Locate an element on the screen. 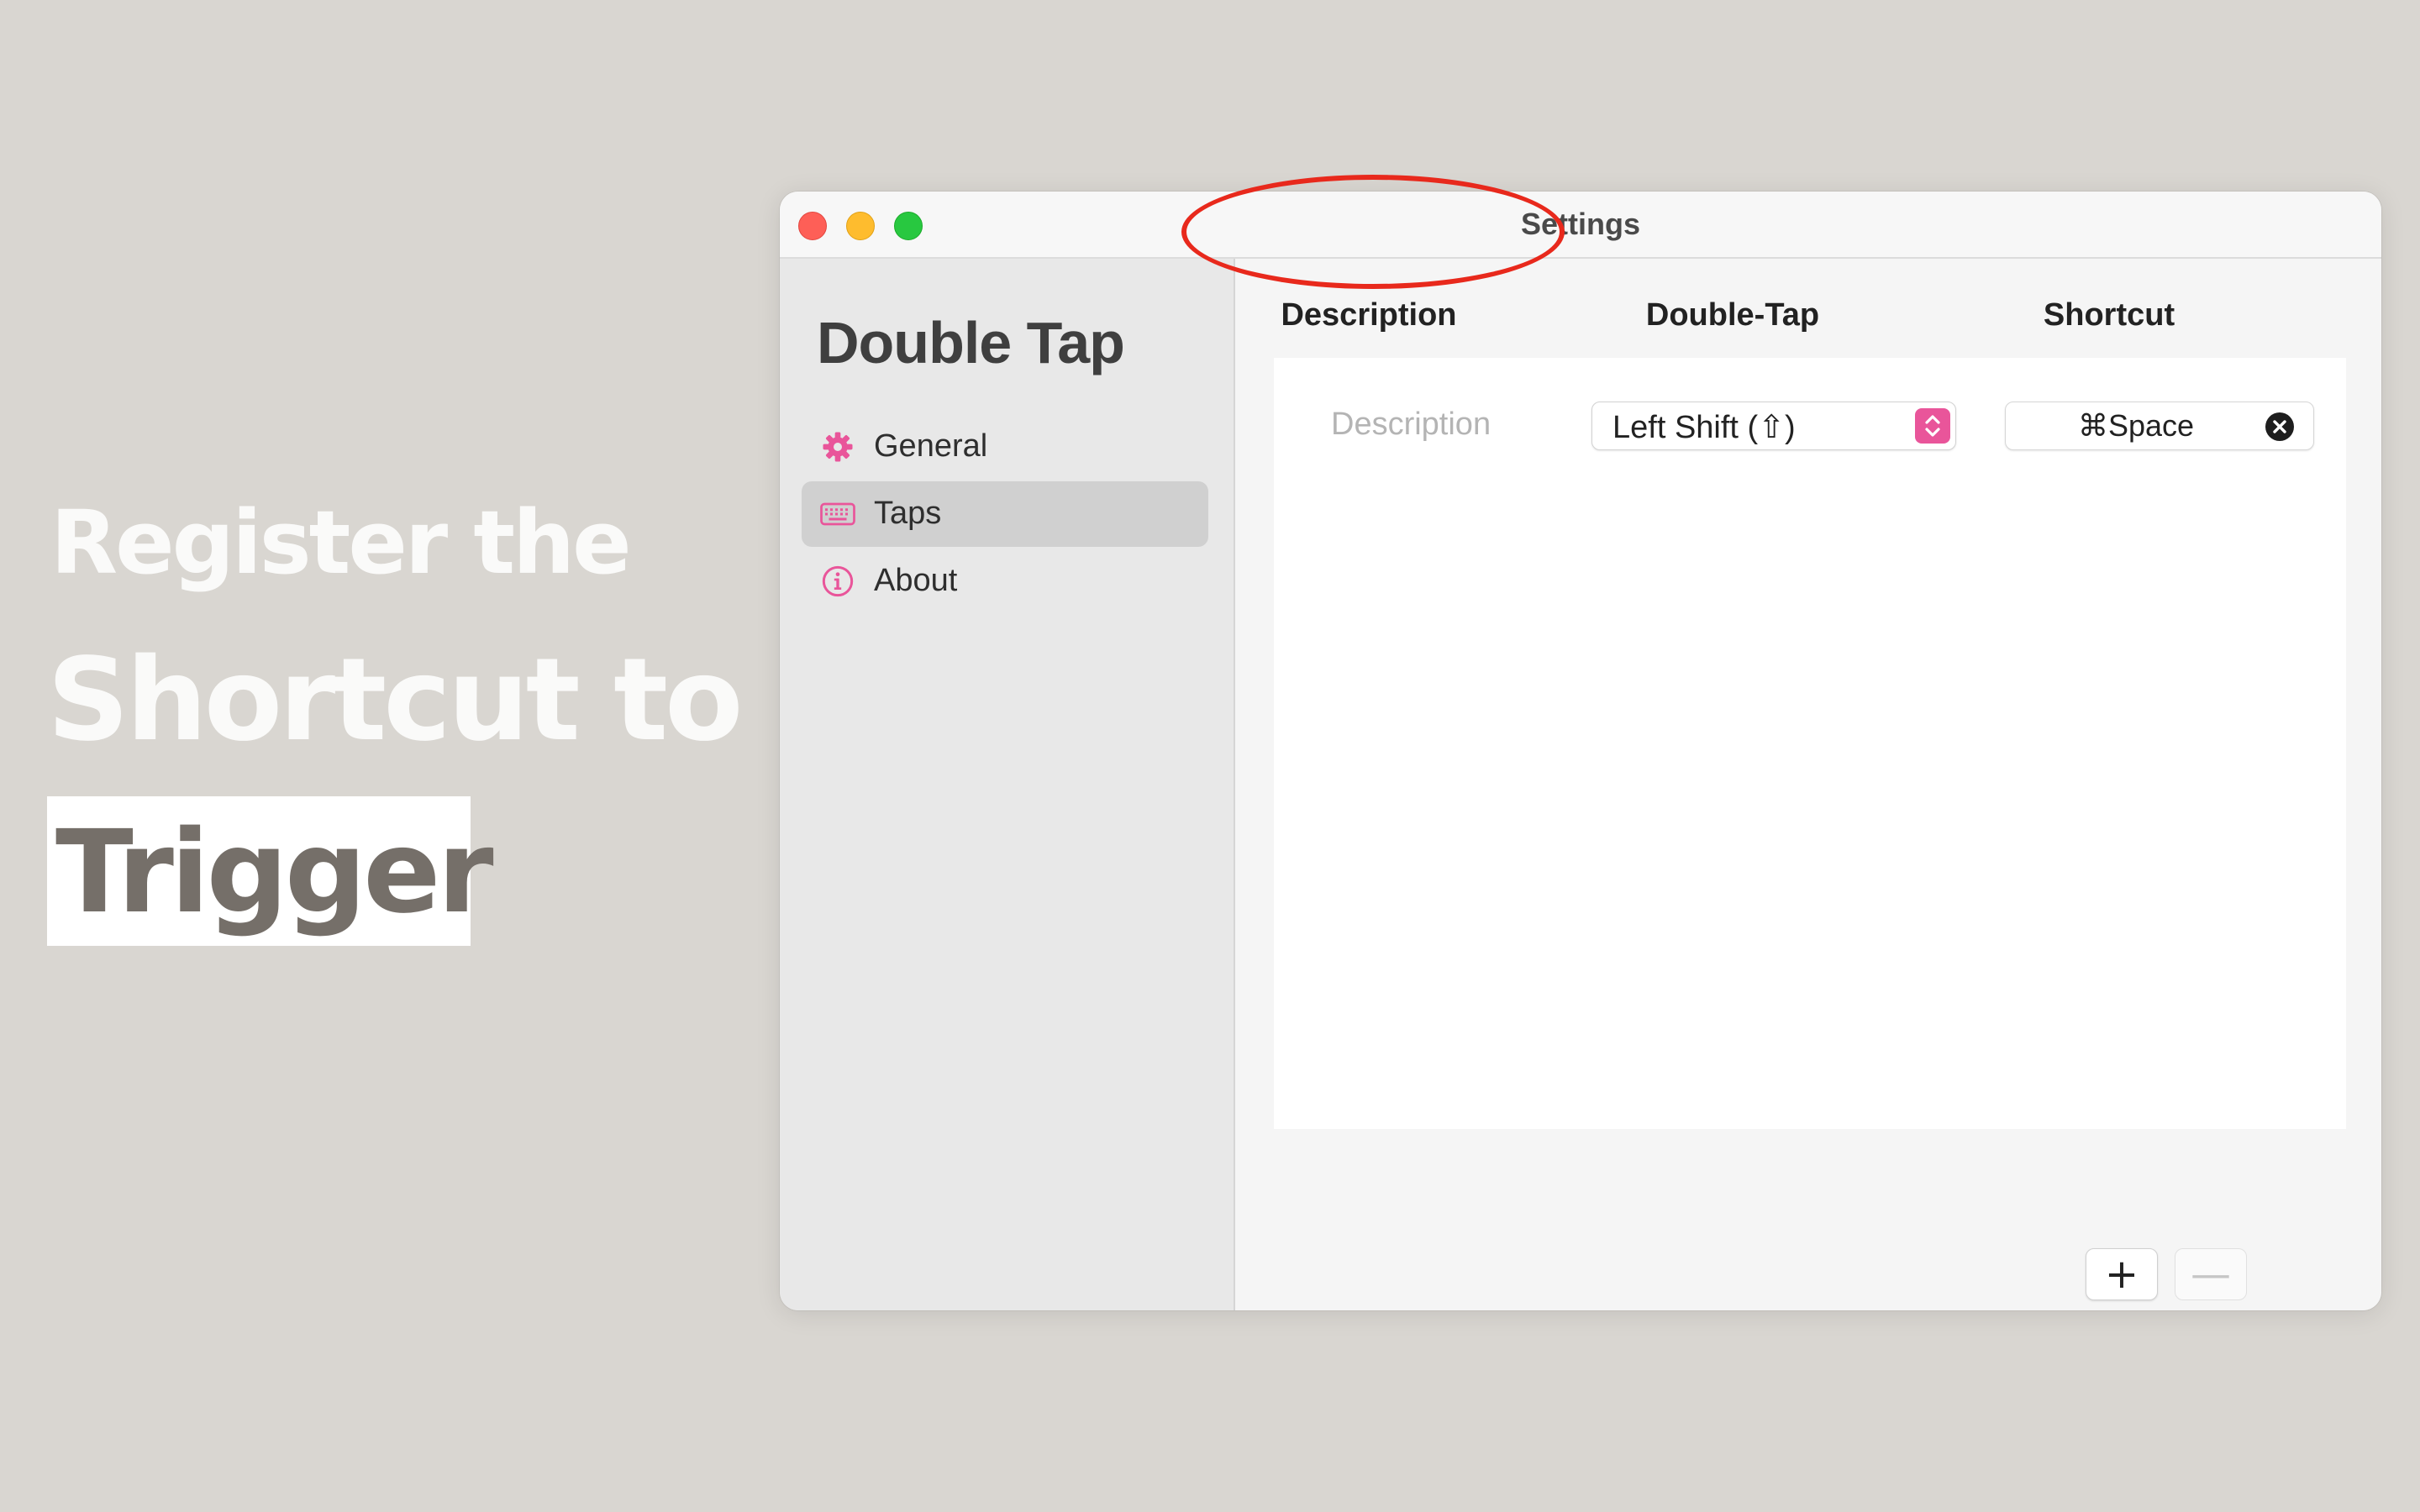 This screenshot has width=2420, height=1512. sidebar-item-label: About is located at coordinates (916, 580).